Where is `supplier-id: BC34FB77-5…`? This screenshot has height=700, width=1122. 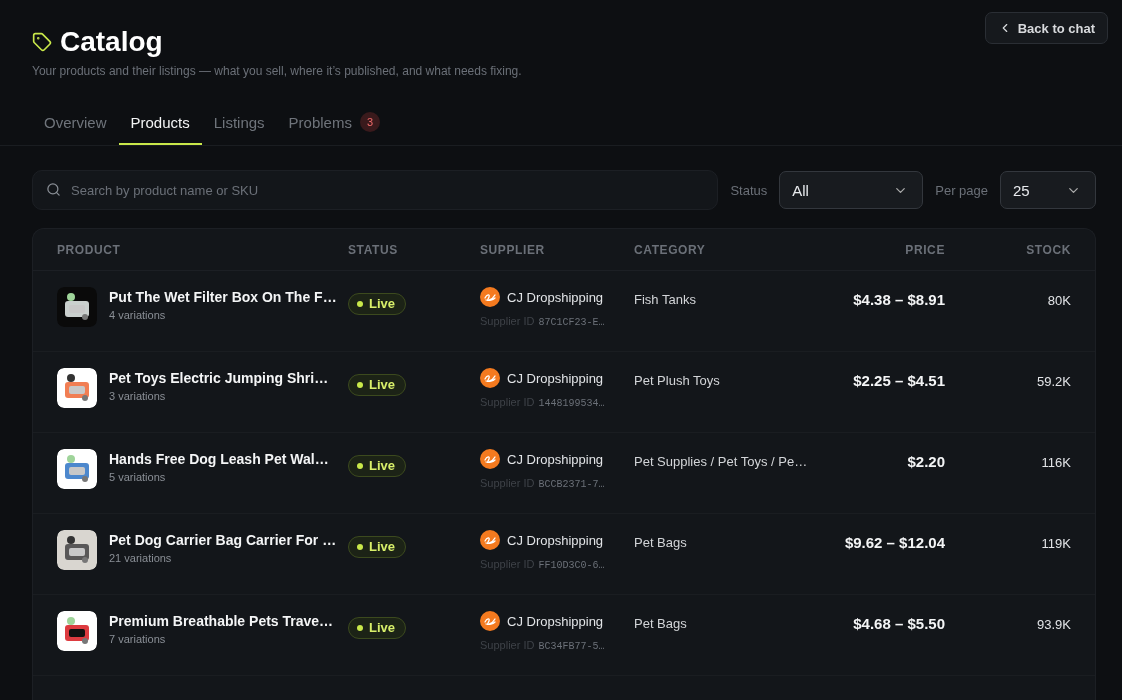
supplier-id: BC34FB77-5… is located at coordinates (571, 646).